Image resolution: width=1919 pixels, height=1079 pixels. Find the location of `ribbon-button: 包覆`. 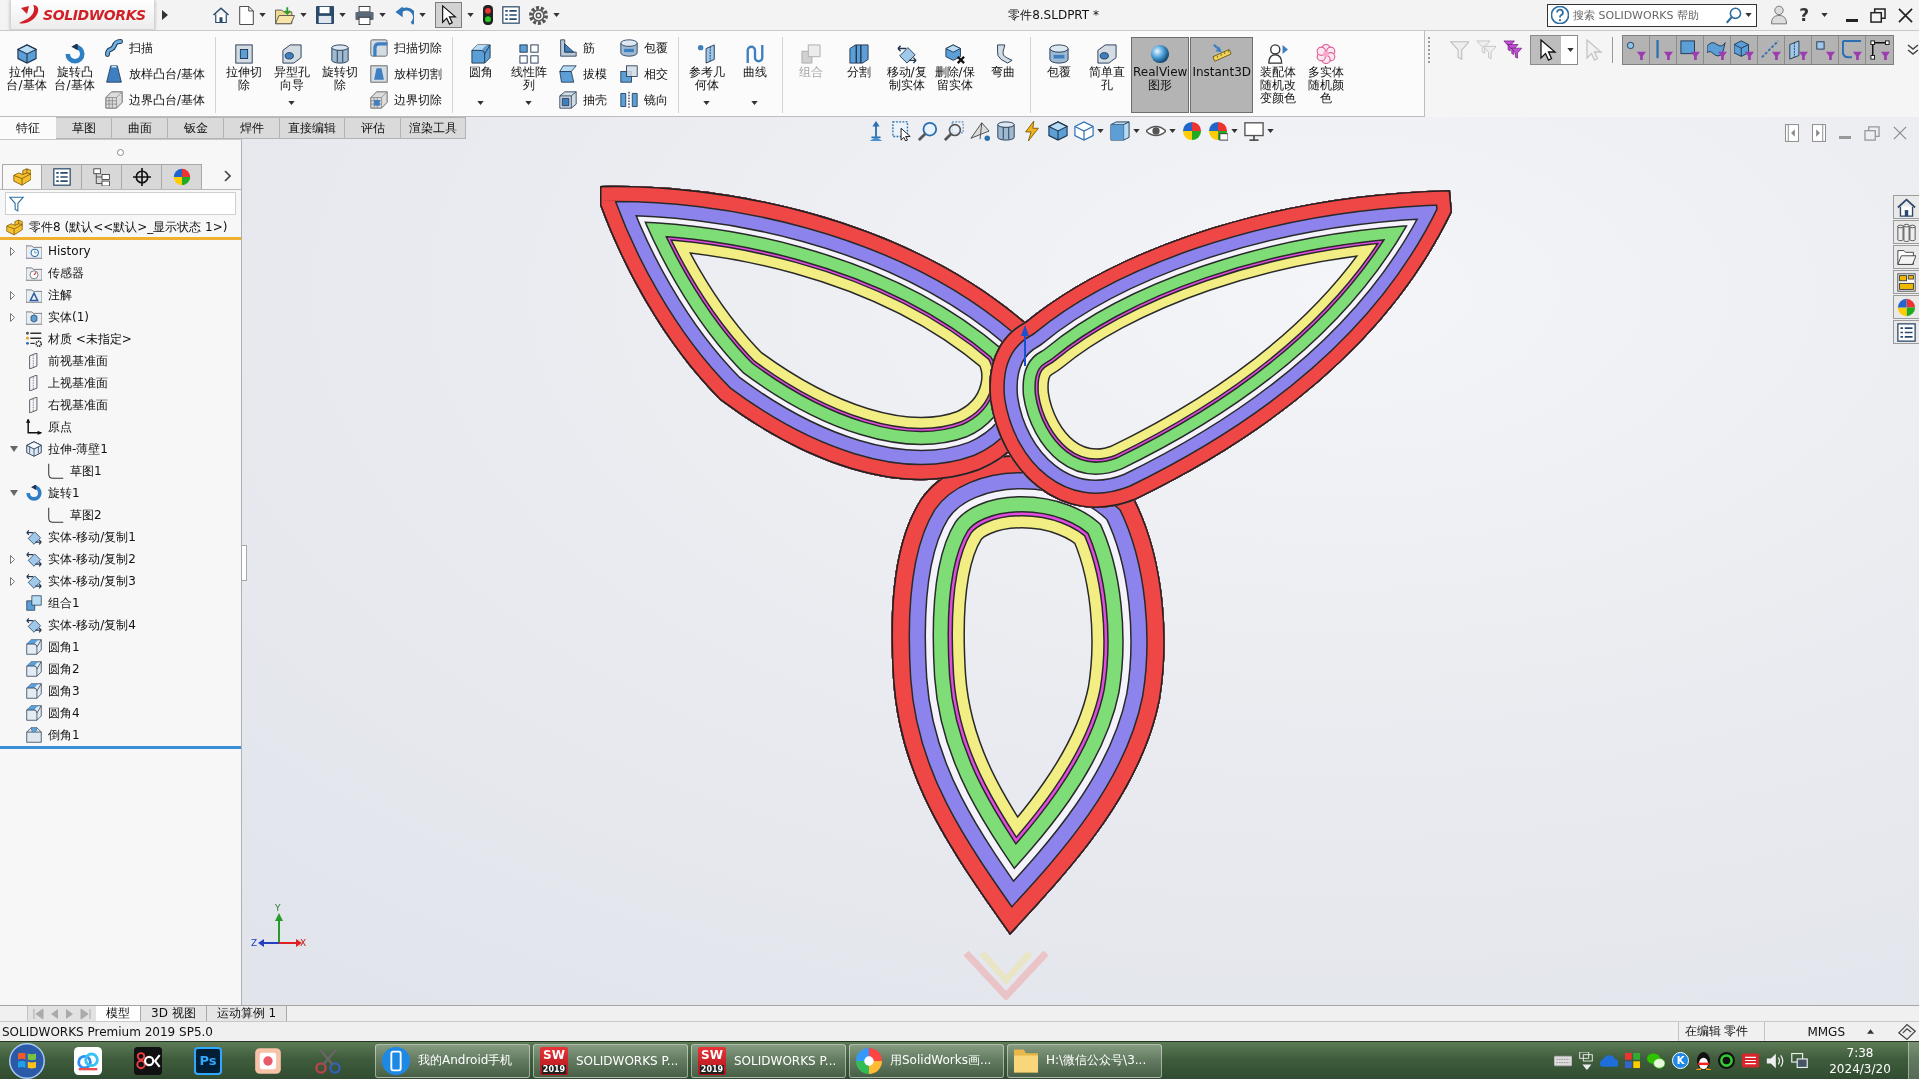

ribbon-button: 包覆 is located at coordinates (644, 48).